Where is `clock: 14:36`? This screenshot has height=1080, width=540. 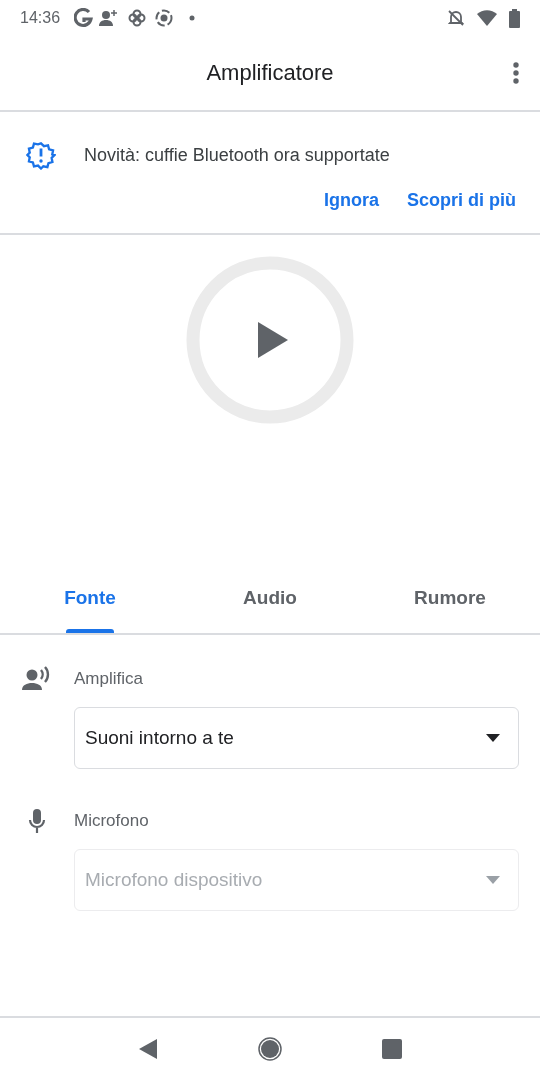 clock: 14:36 is located at coordinates (40, 18).